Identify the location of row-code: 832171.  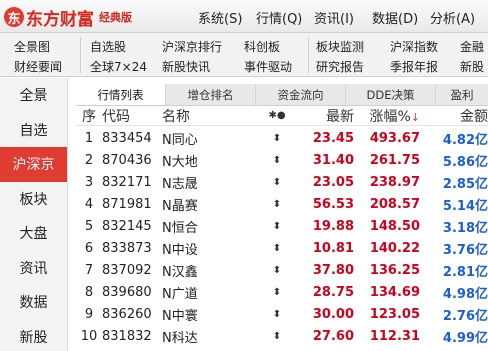
(127, 182).